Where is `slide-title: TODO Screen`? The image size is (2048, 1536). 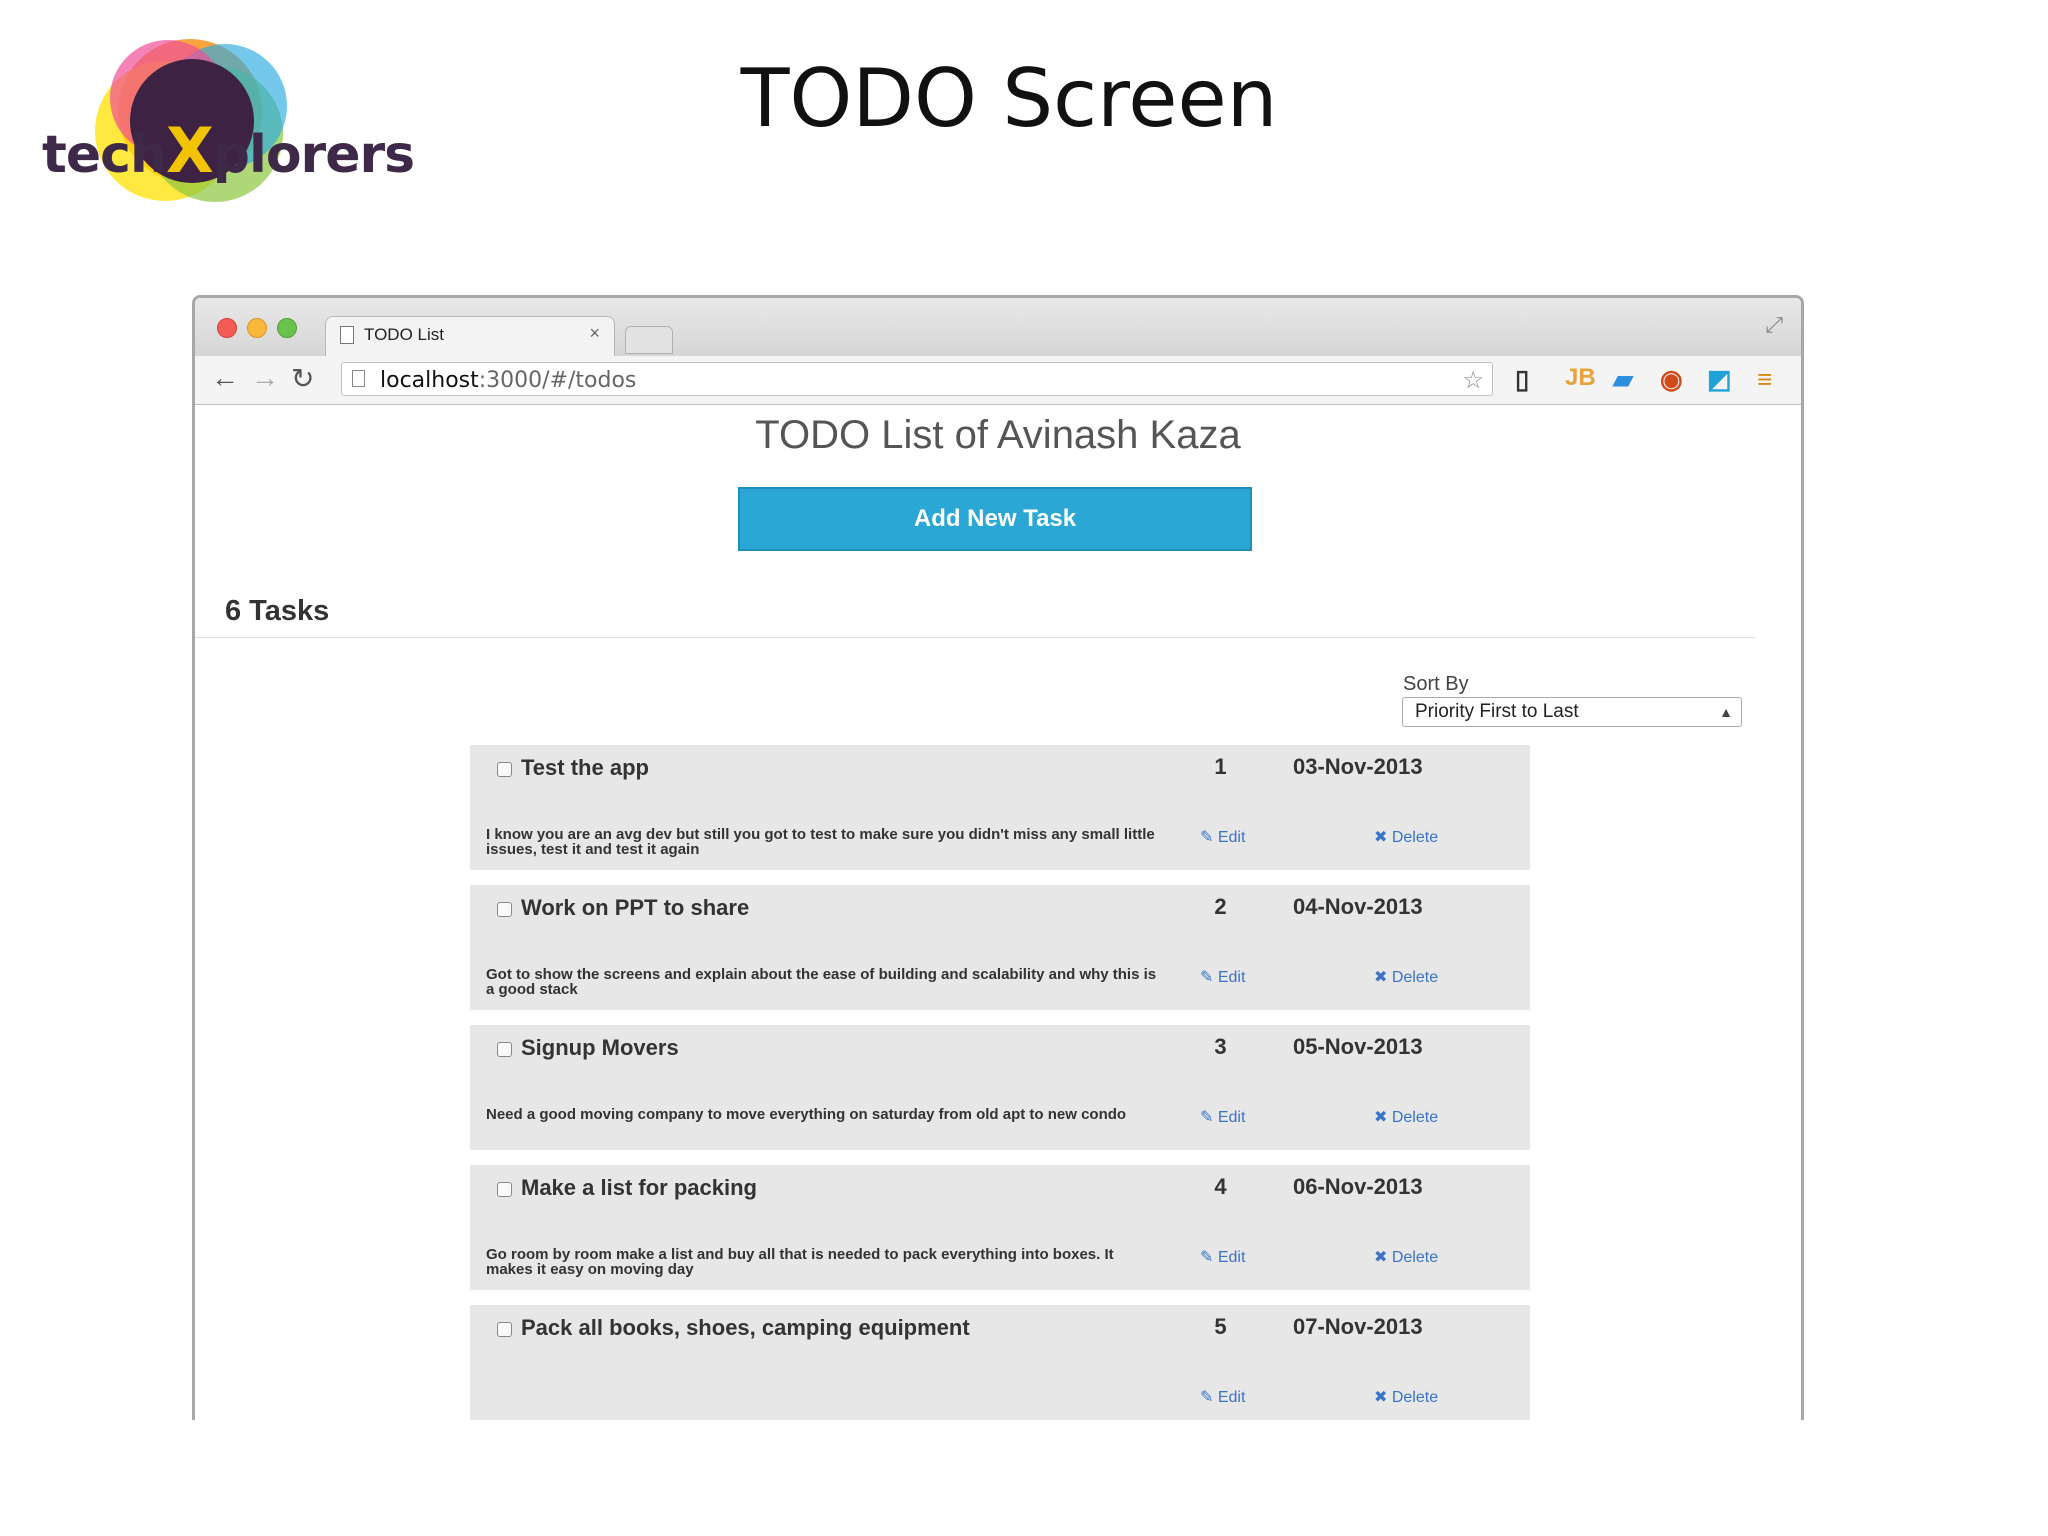 slide-title: TODO Screen is located at coordinates (1009, 98).